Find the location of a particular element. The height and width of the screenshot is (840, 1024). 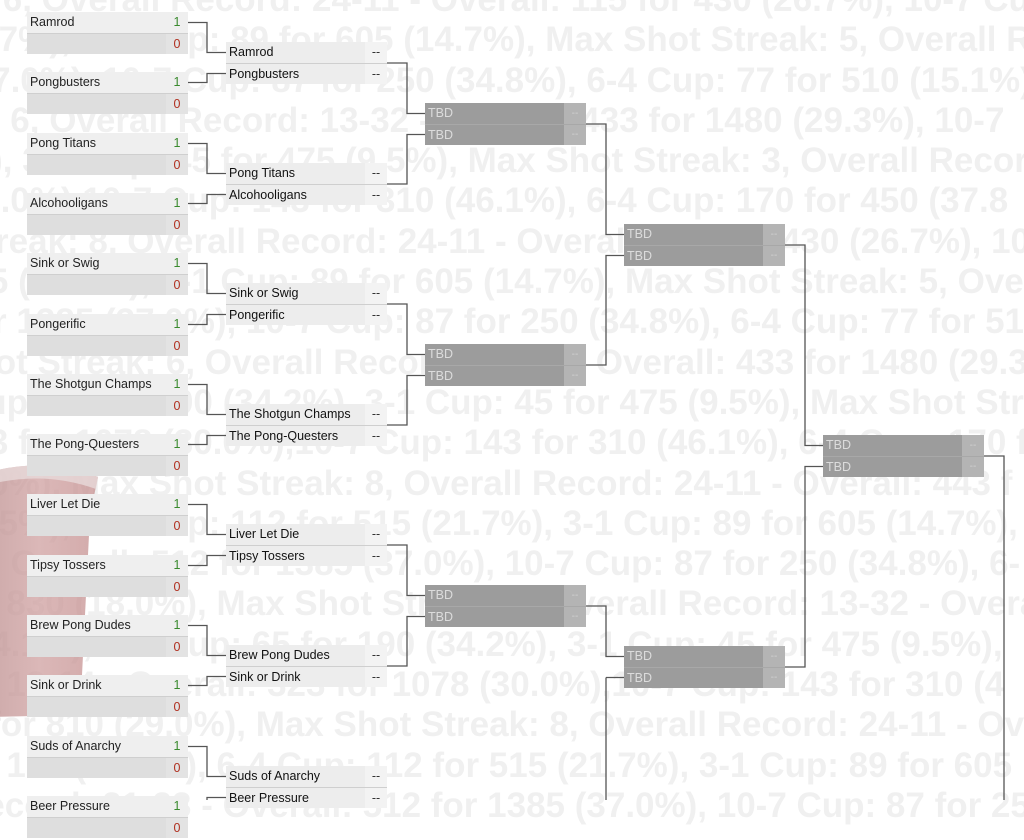

round1-match: Beer Pressure 1 0 is located at coordinates (107, 817).